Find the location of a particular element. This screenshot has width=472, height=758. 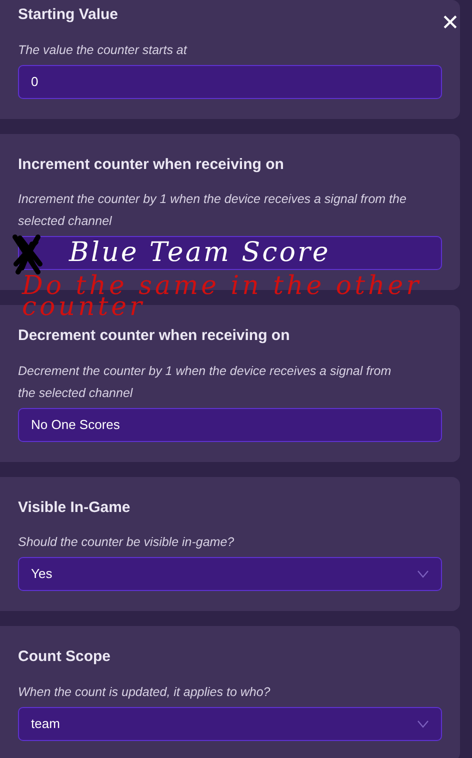

handwritten-note: Do the same in the other counter is located at coordinates (222, 297).